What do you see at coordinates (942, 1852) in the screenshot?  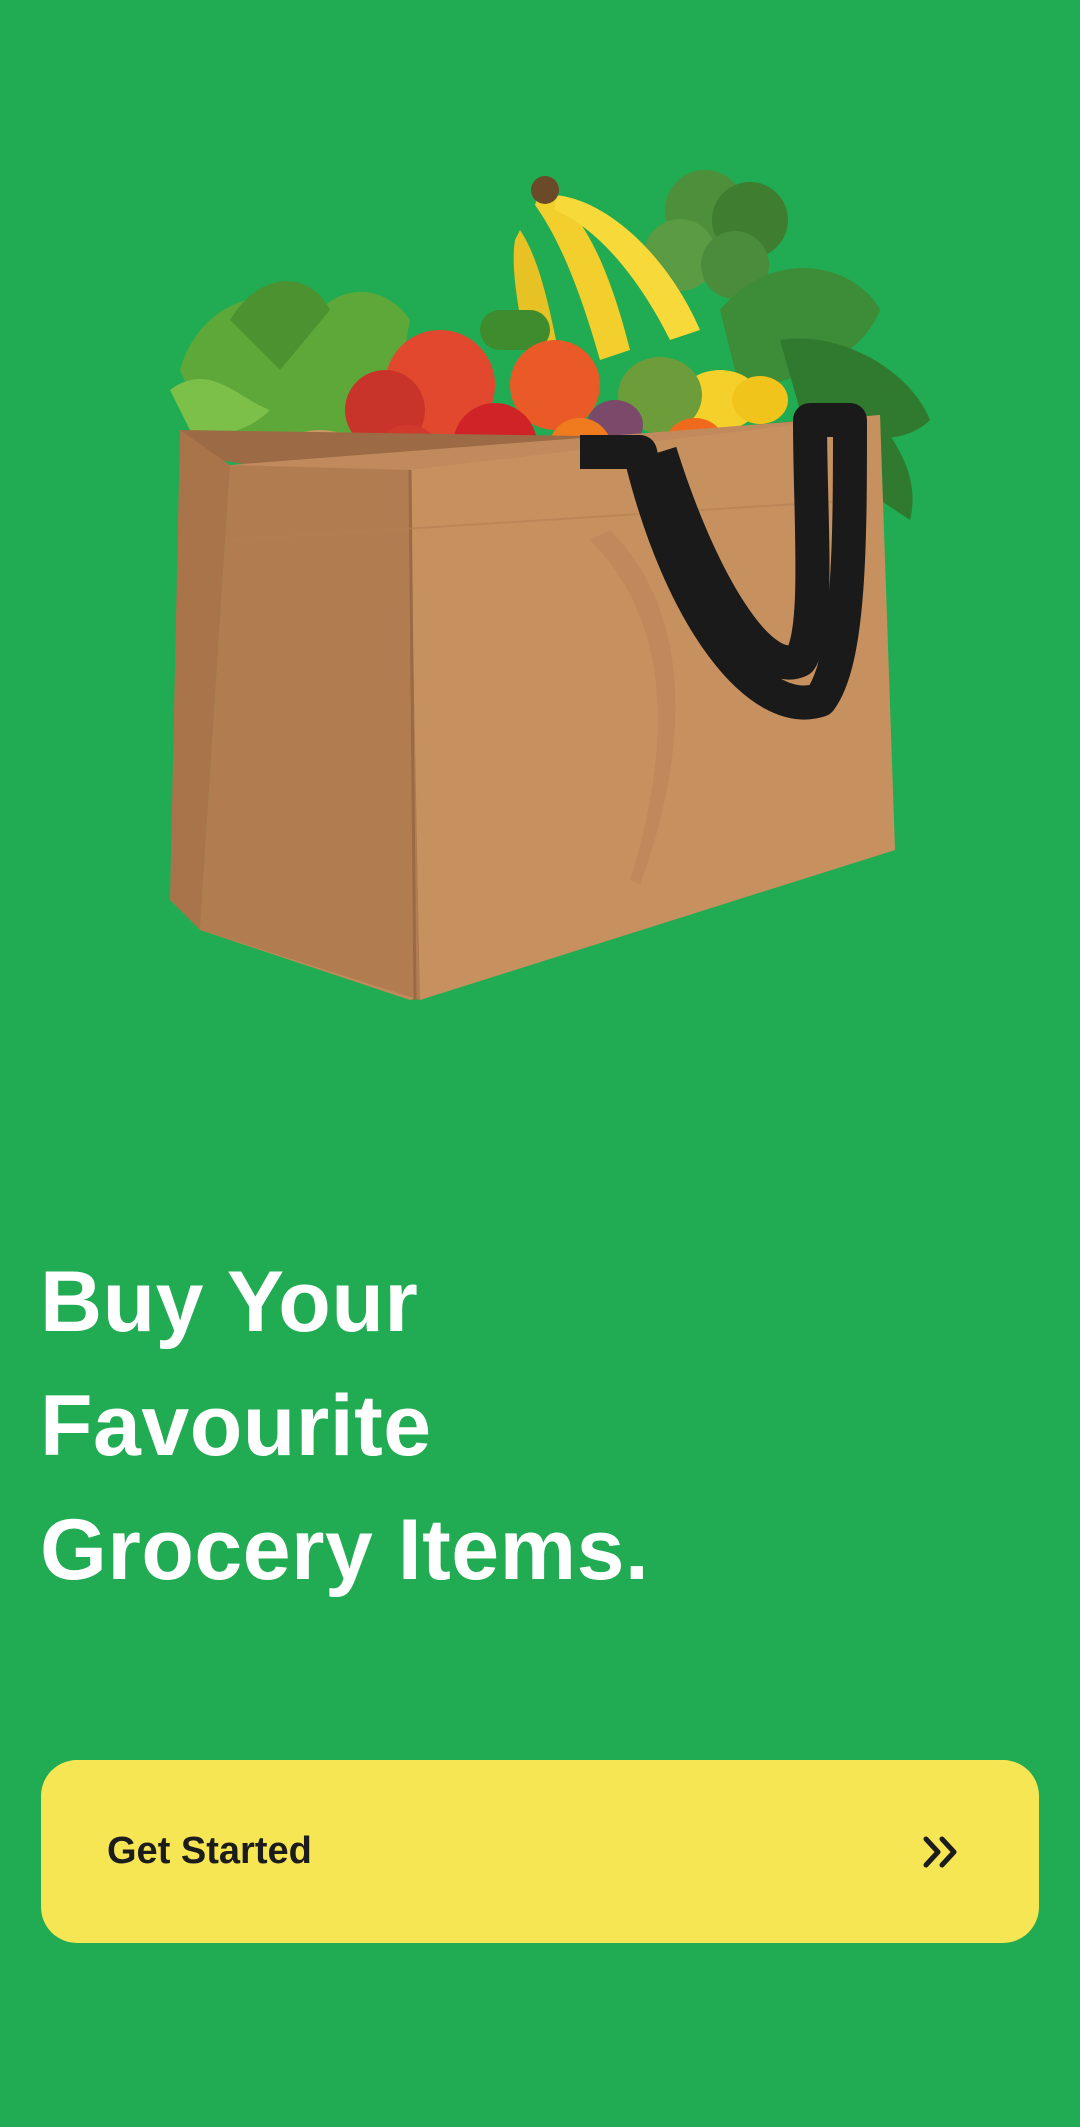 I see `double-chevron-right-icon` at bounding box center [942, 1852].